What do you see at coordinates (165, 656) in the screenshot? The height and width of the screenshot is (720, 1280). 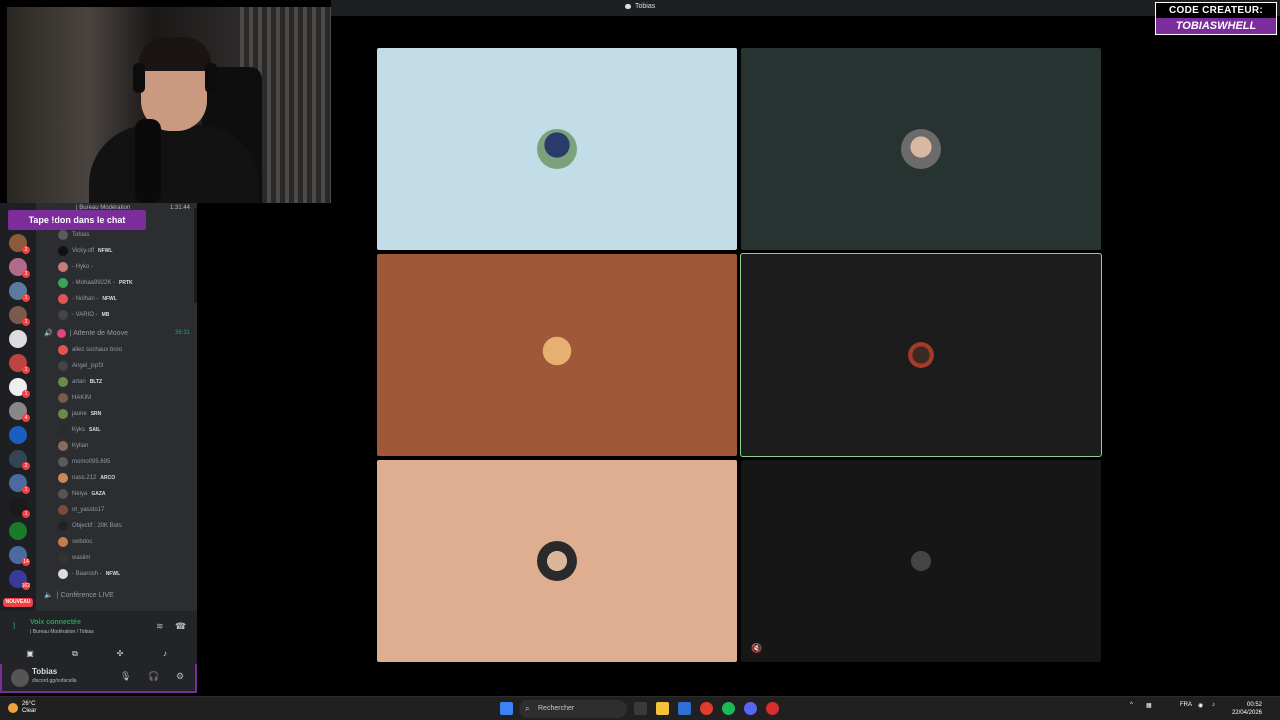 I see `soundboard-button: ♪` at bounding box center [165, 656].